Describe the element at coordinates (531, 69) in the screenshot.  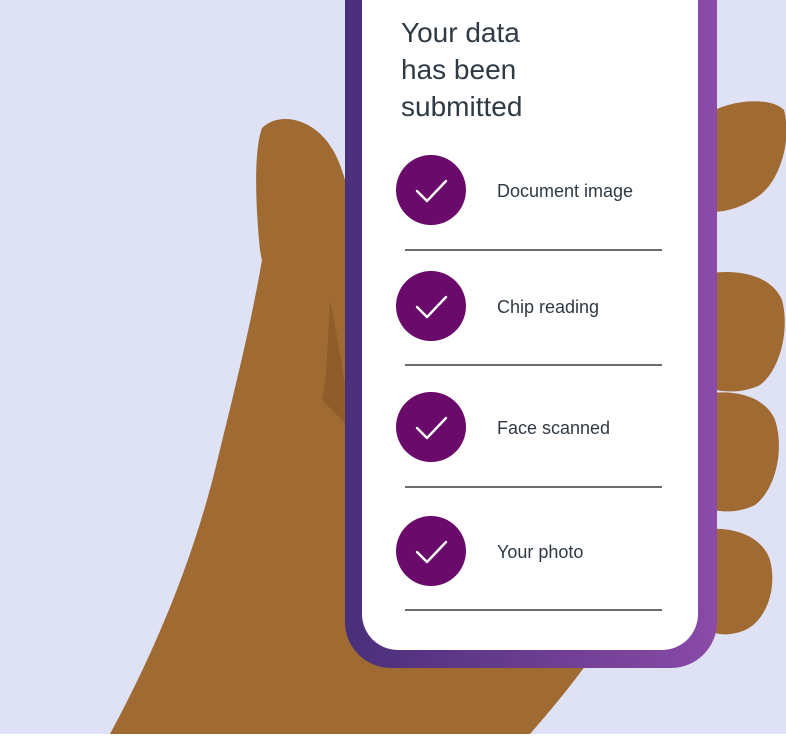
I see `page-title: Your data has been submitted` at that location.